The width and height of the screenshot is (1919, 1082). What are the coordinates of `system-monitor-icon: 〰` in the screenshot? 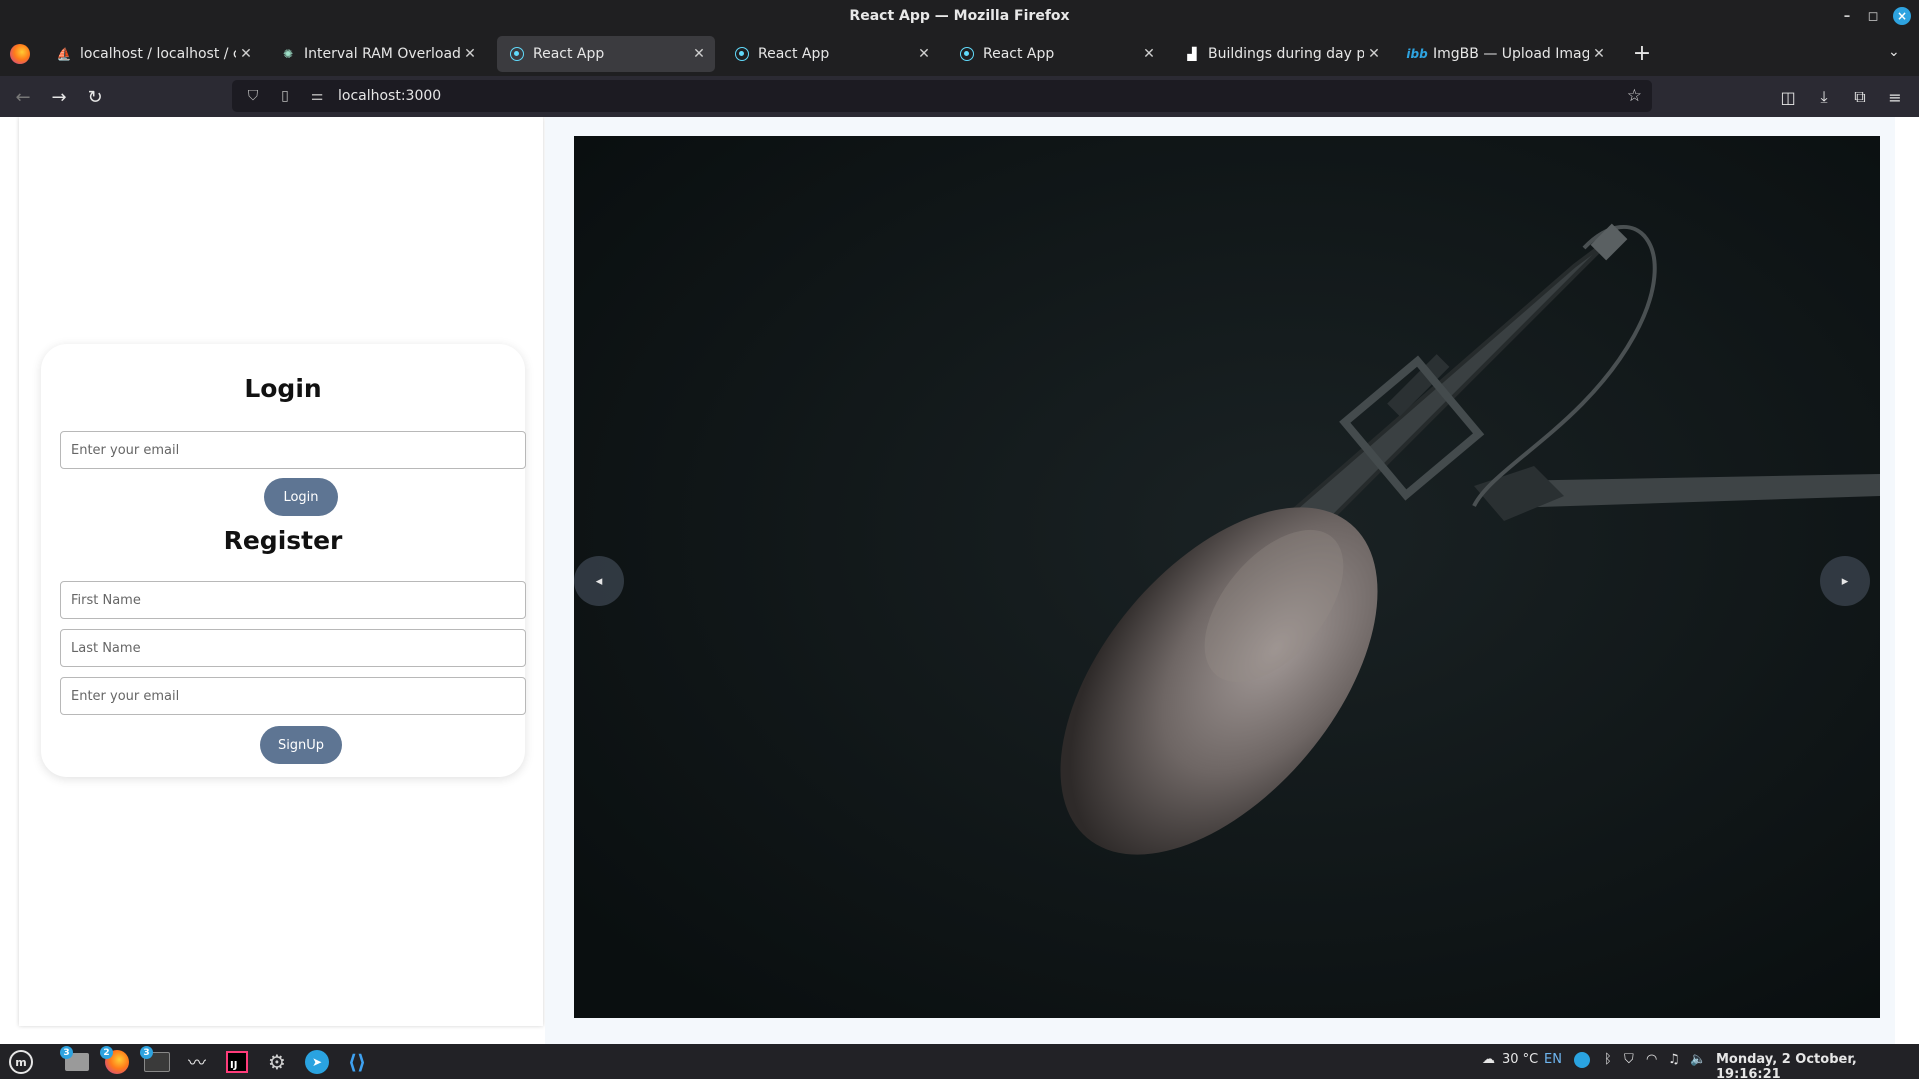 It's located at (197, 1062).